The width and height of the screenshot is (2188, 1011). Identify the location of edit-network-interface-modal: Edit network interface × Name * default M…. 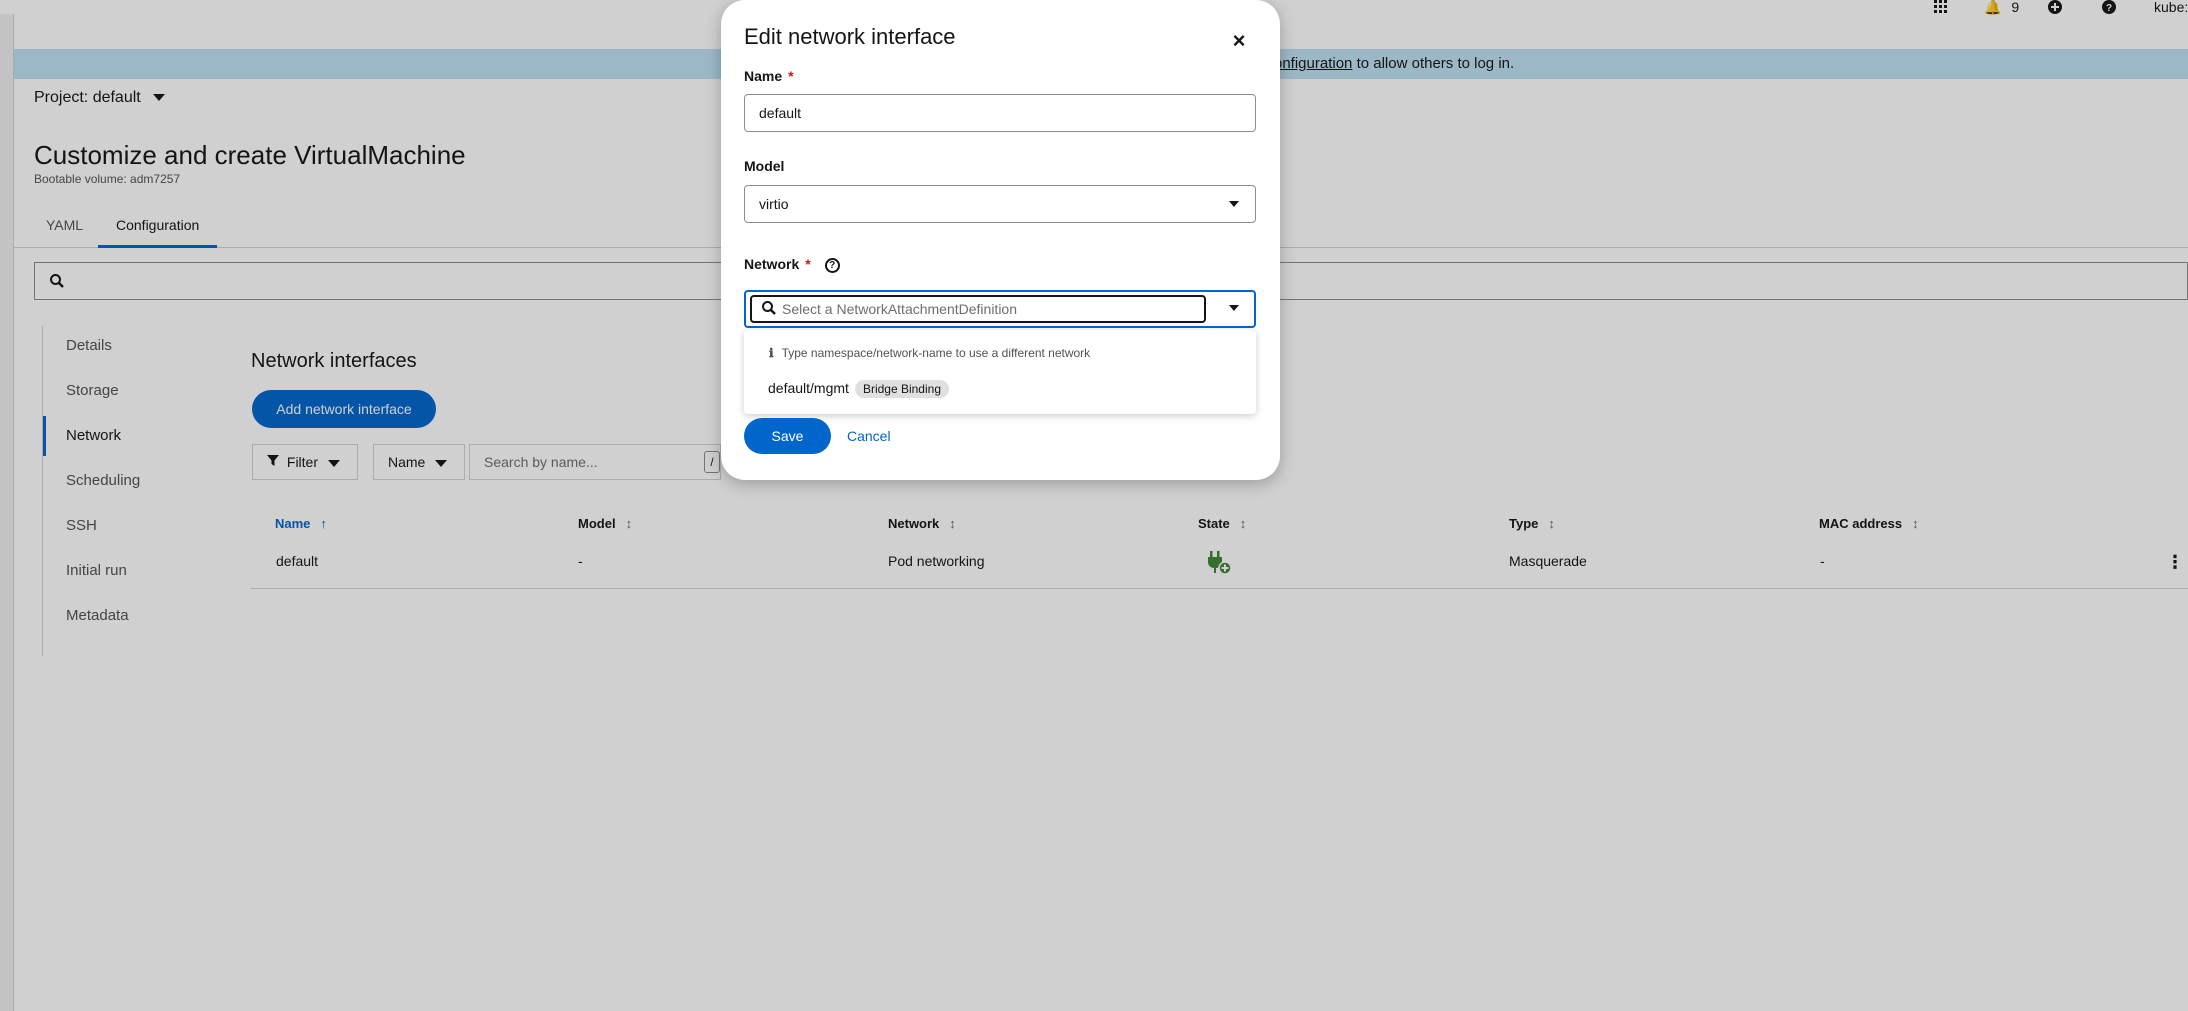
(1000, 240).